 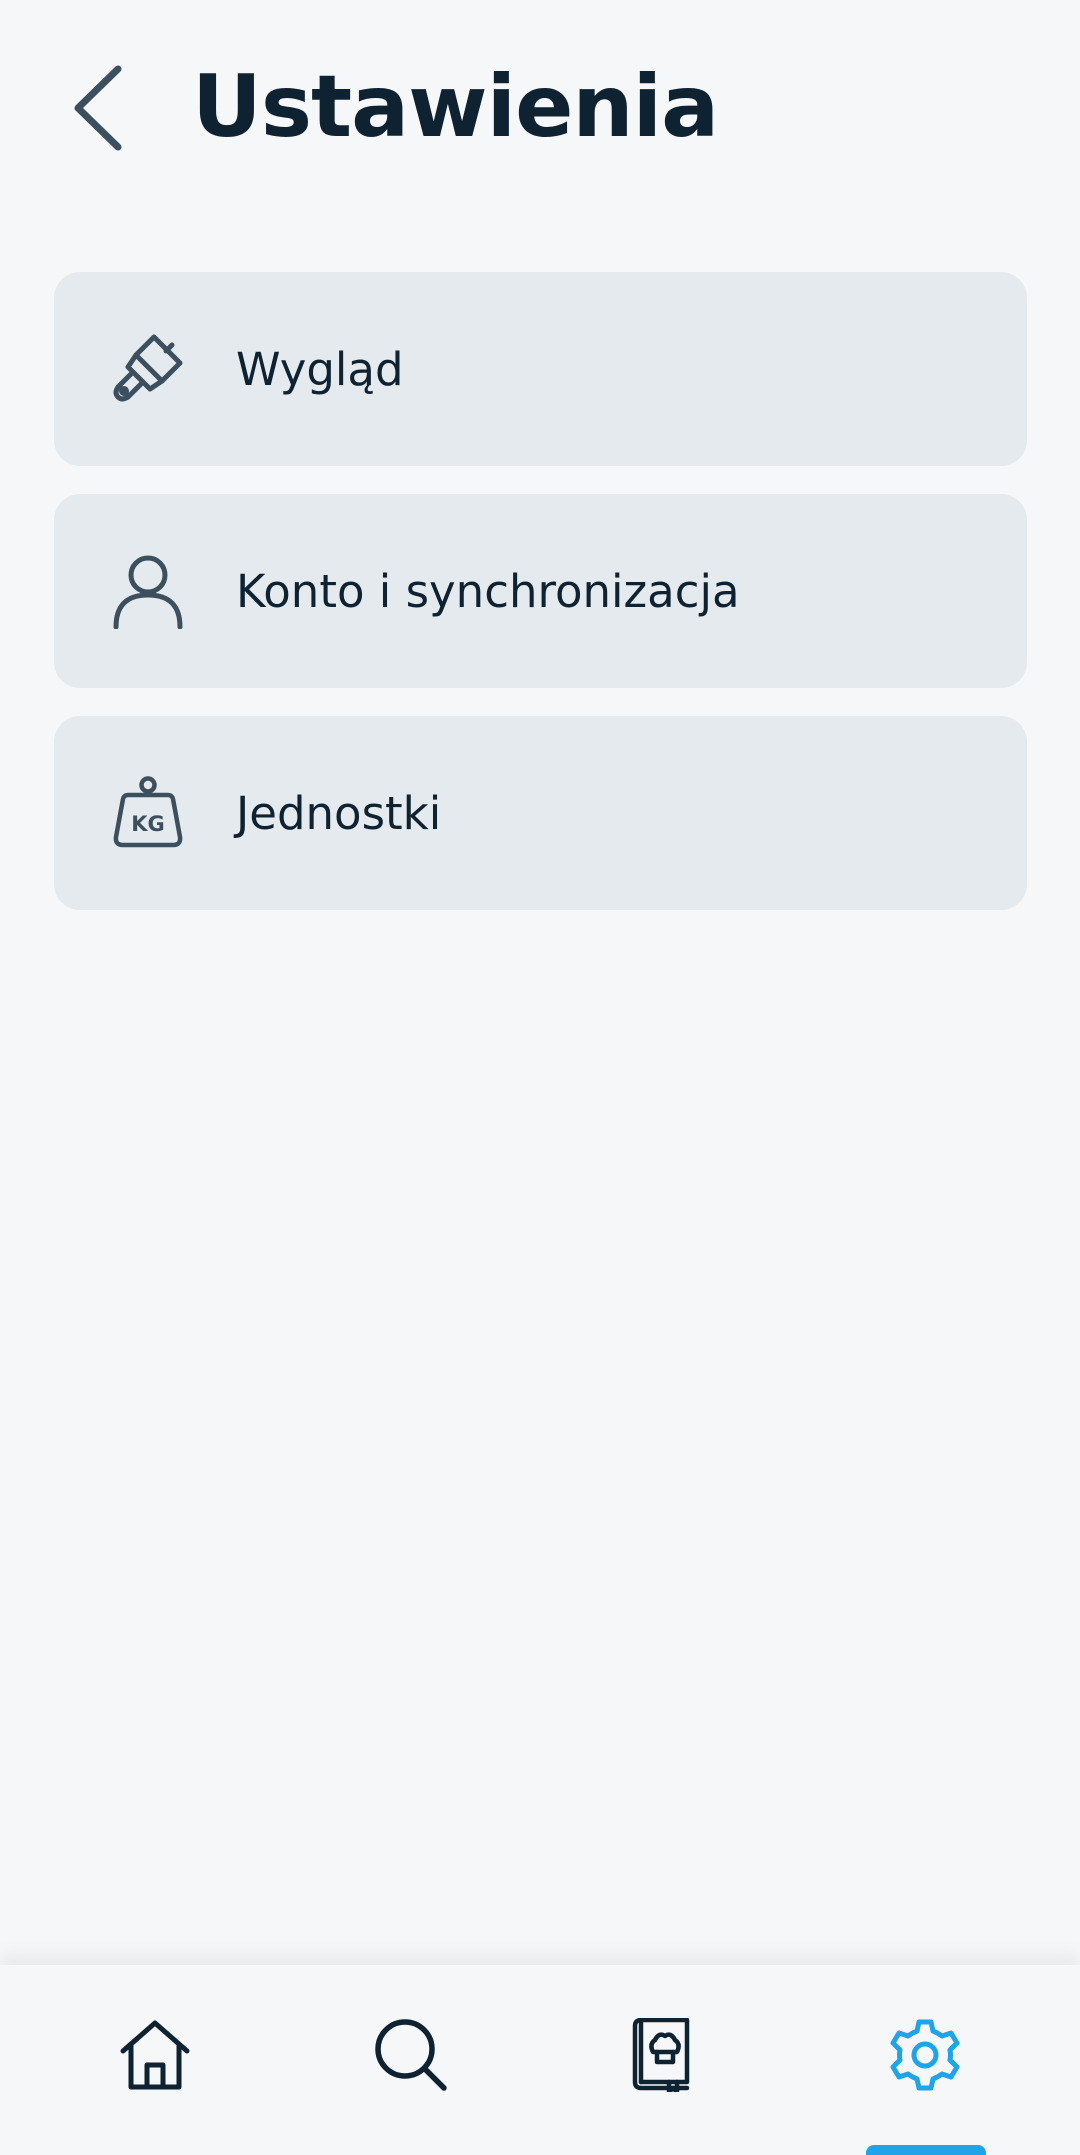 What do you see at coordinates (155, 2055) in the screenshot?
I see `home-icon` at bounding box center [155, 2055].